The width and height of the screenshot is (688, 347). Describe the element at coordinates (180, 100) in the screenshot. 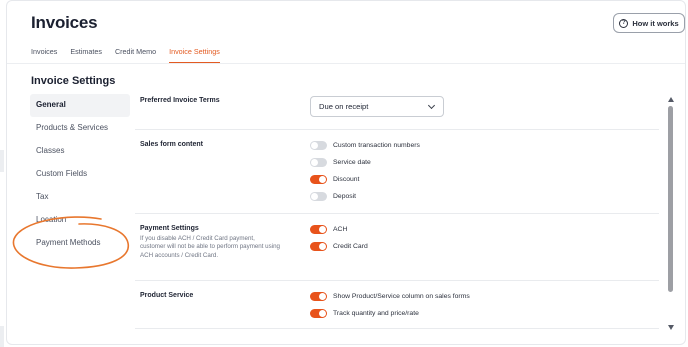

I see `row-title: Preferred Invoice Terms` at that location.